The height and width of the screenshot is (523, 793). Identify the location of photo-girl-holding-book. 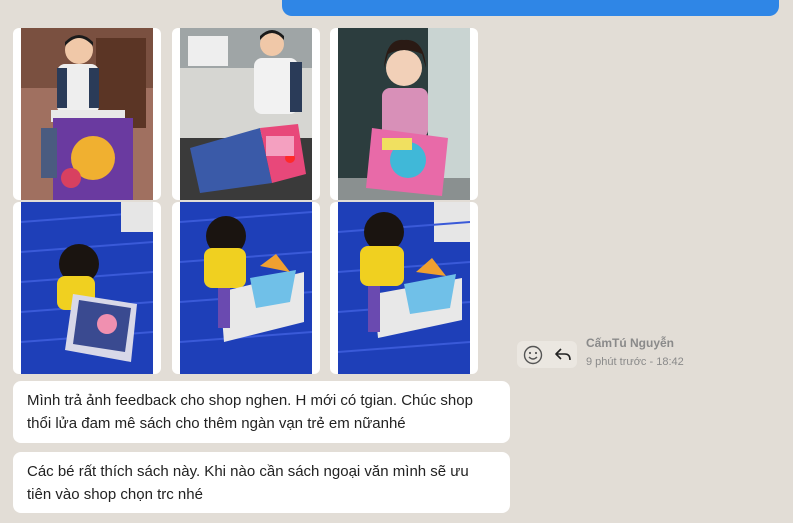
(404, 114).